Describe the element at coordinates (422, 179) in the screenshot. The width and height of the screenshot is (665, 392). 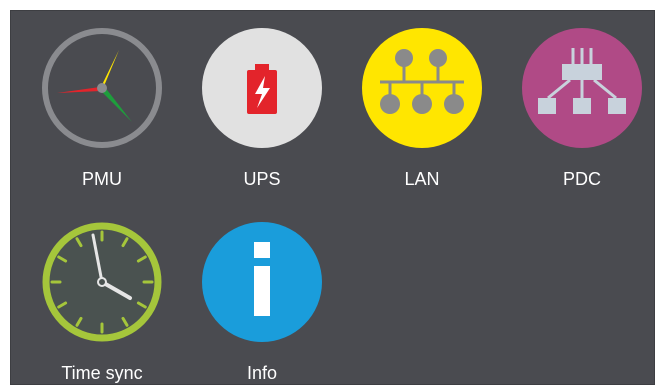
I see `lan-label: LAN` at that location.